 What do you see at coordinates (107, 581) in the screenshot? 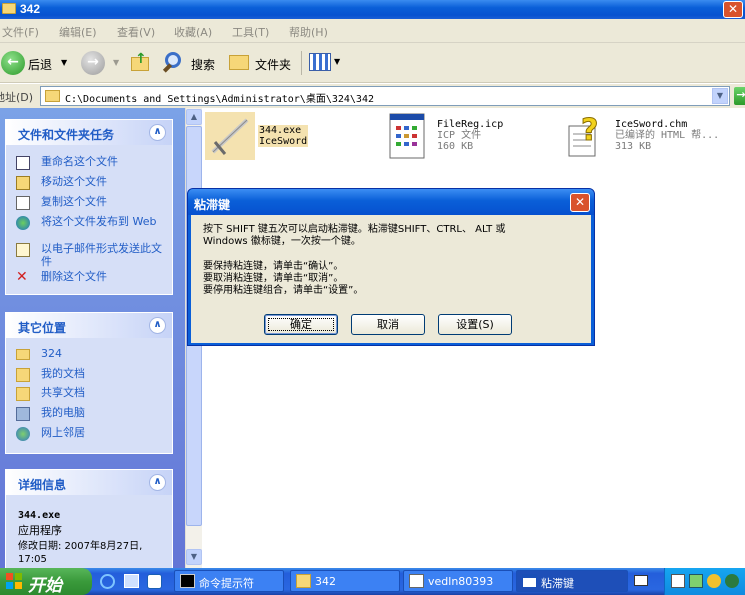
I see `ie-quicklaunch-icon` at bounding box center [107, 581].